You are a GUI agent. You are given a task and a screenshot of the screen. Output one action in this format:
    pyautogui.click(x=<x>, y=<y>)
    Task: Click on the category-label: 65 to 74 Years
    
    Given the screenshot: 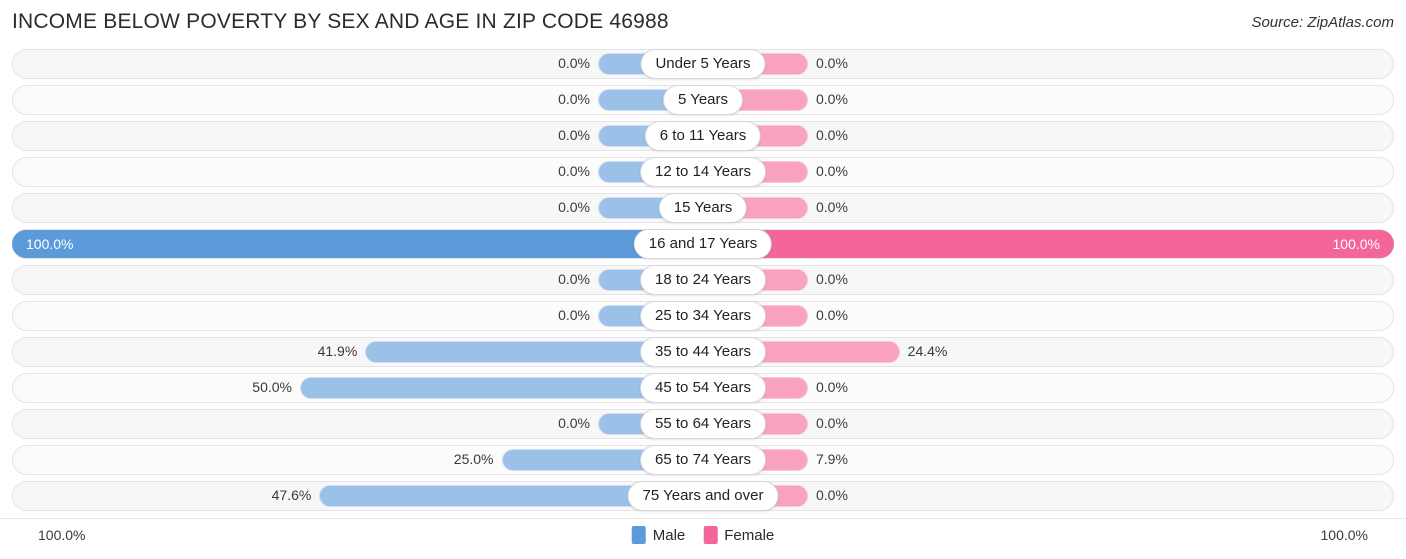 What is the action you would take?
    pyautogui.click(x=703, y=460)
    